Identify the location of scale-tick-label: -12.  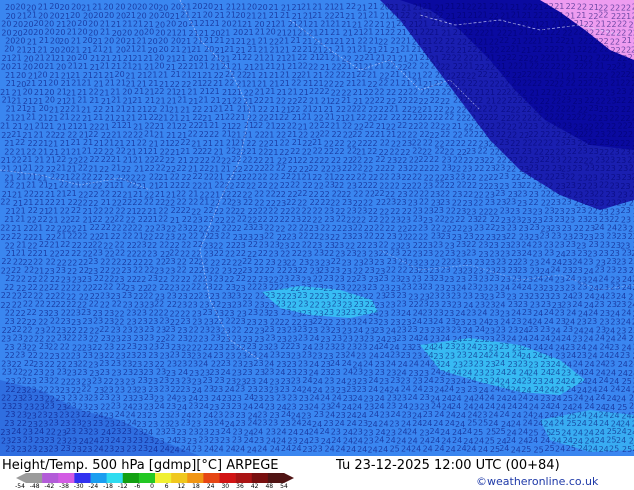
(122, 486).